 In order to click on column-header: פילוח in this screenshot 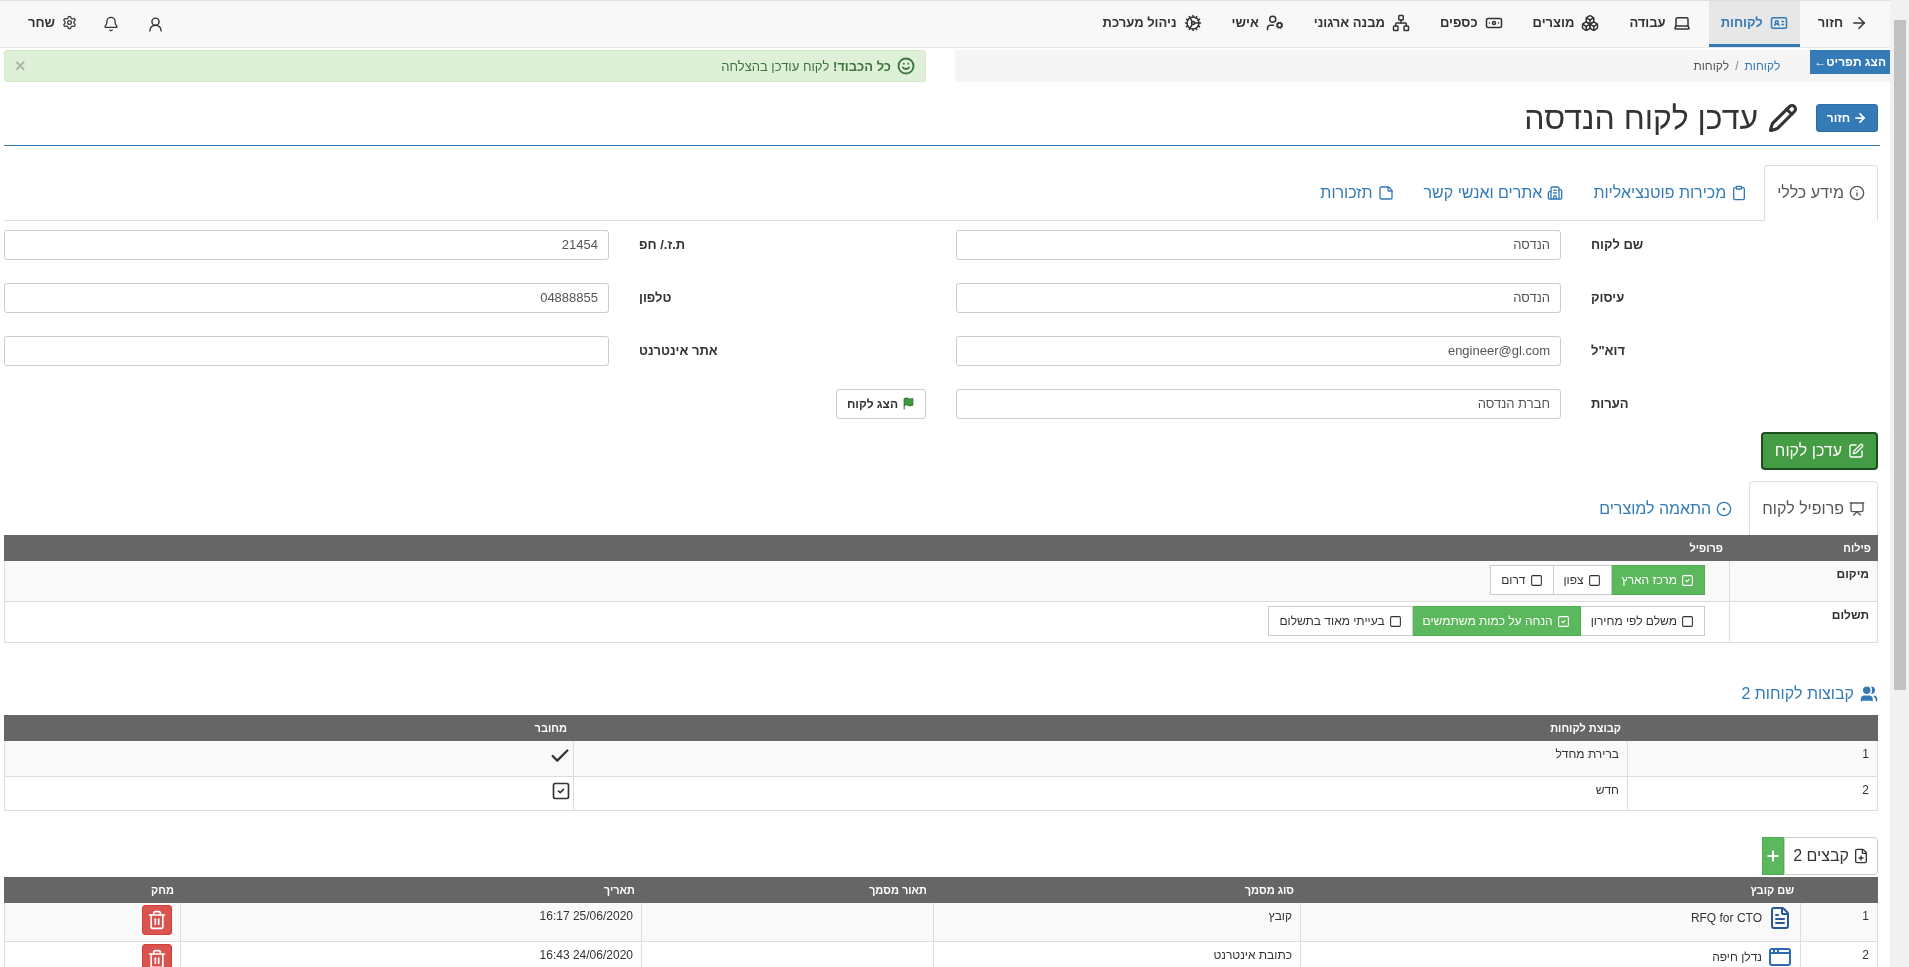, I will do `click(1803, 548)`.